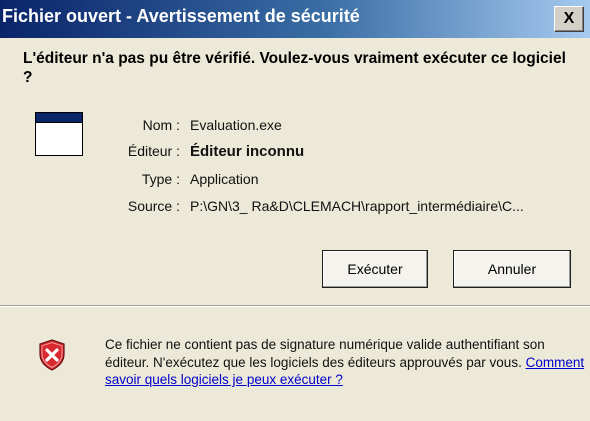 Image resolution: width=590 pixels, height=421 pixels. I want to click on run-button: Exécuter, so click(375, 269).